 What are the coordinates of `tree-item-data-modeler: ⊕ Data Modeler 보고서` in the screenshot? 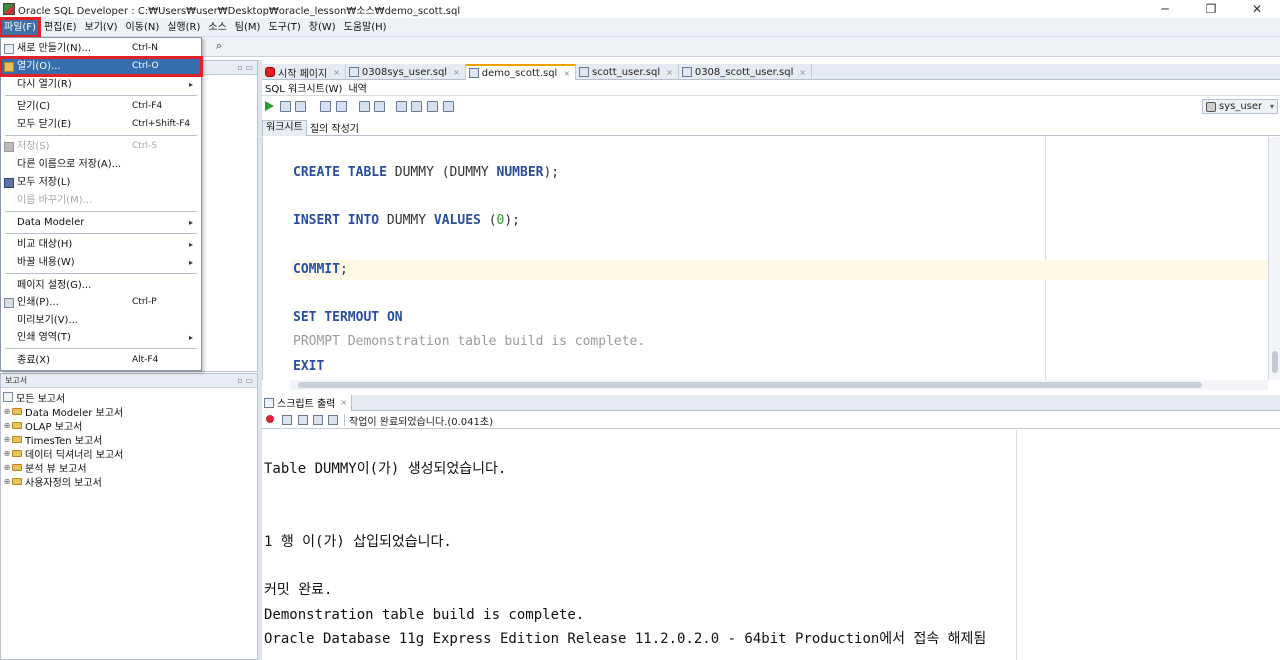 It's located at (129, 411).